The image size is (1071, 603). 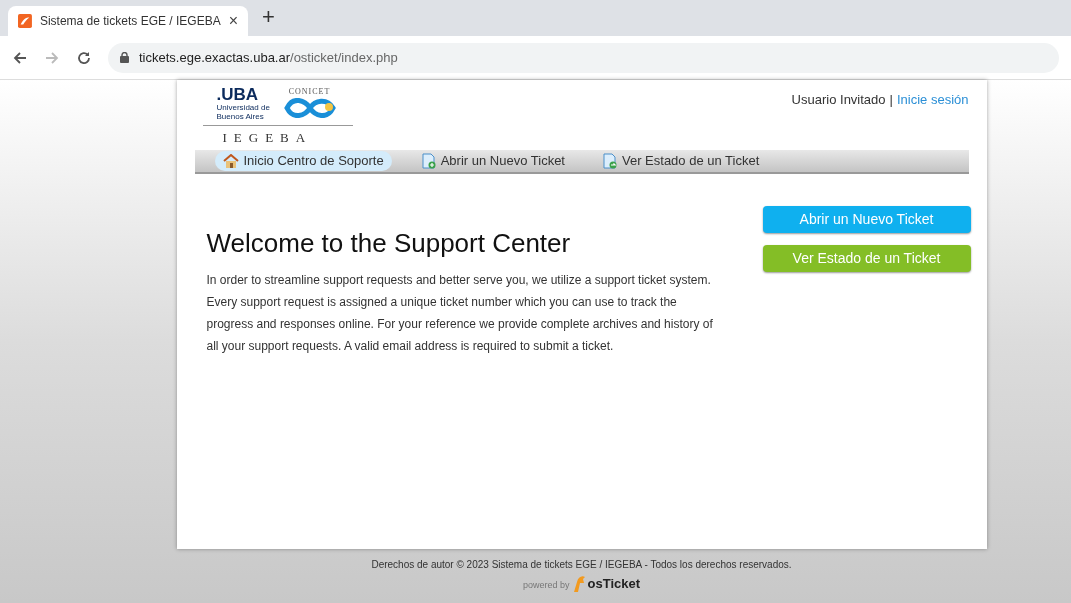 I want to click on house-icon, so click(x=230, y=160).